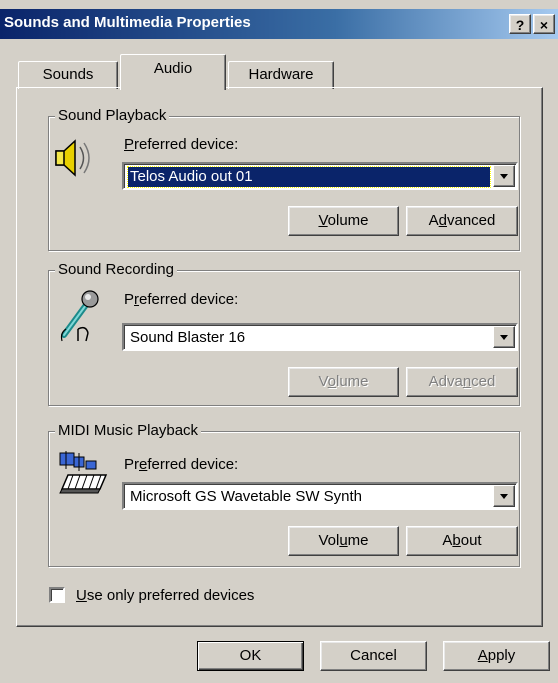 Image resolution: width=558 pixels, height=683 pixels. I want to click on speaker-icon, so click(72, 158).